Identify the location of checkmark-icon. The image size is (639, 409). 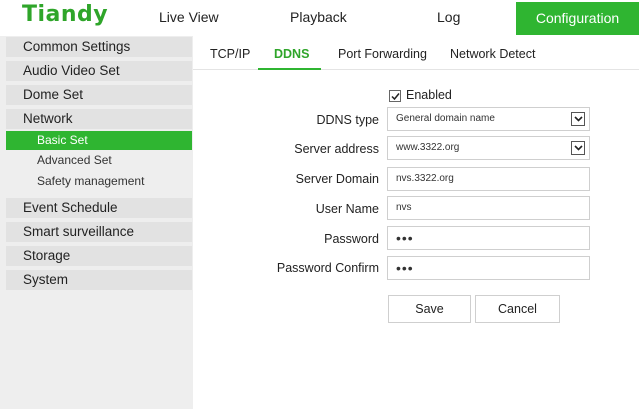
(395, 97).